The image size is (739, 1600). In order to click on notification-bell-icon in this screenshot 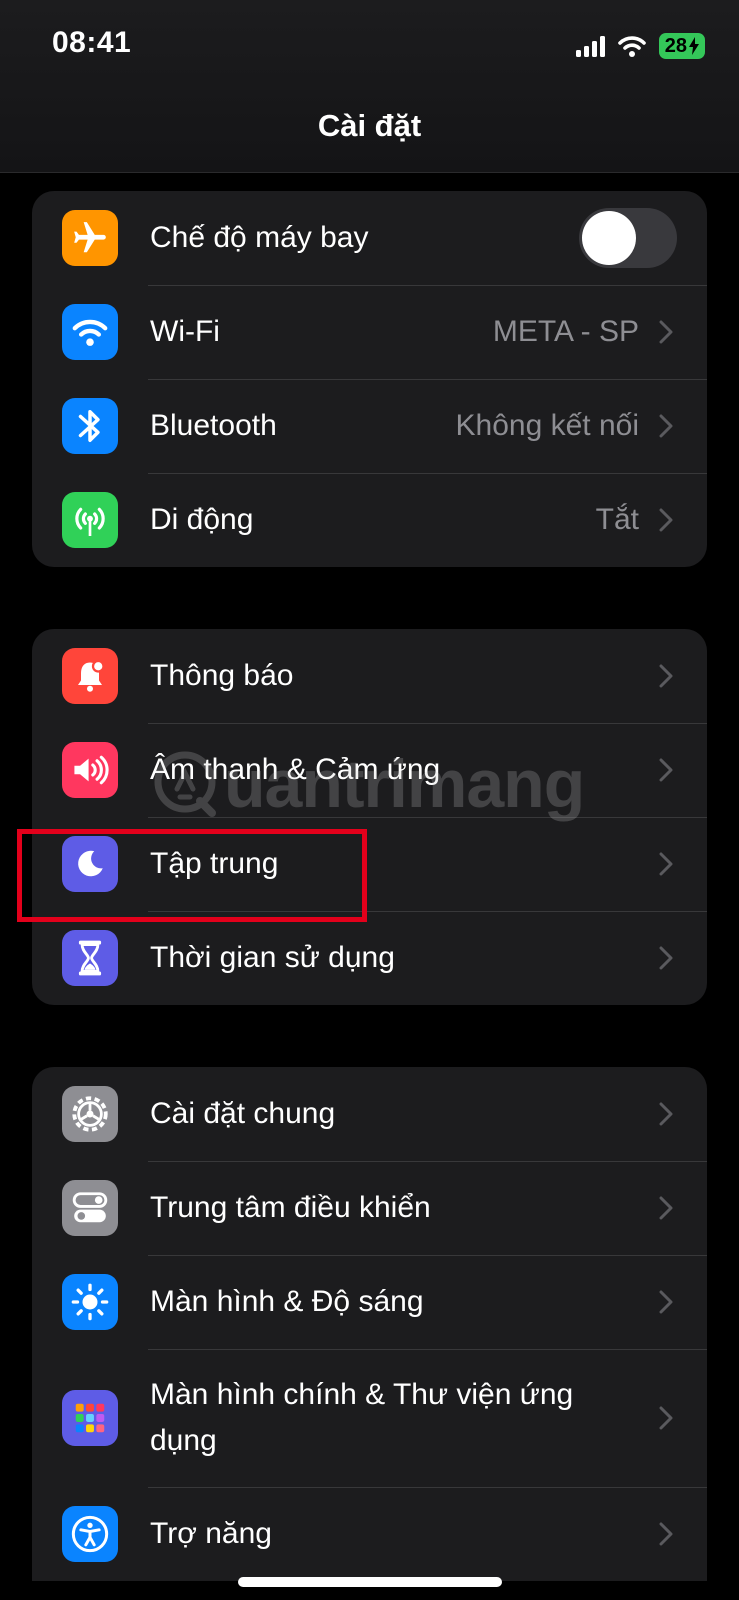, I will do `click(90, 676)`.